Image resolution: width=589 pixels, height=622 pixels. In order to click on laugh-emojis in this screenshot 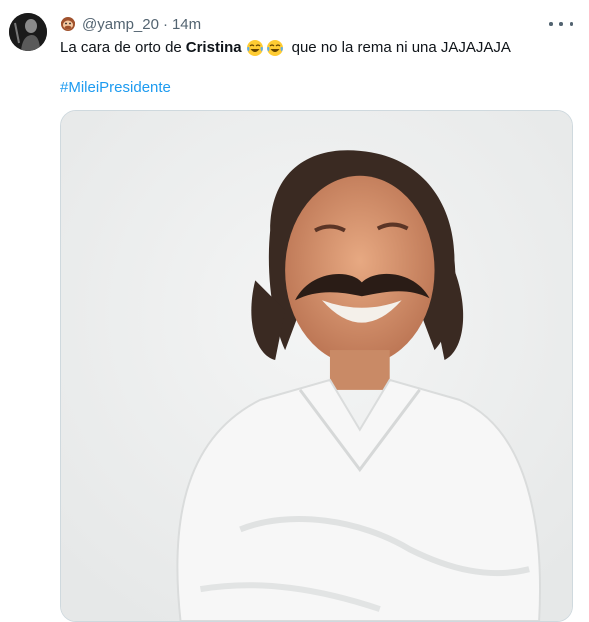, I will do `click(266, 48)`.